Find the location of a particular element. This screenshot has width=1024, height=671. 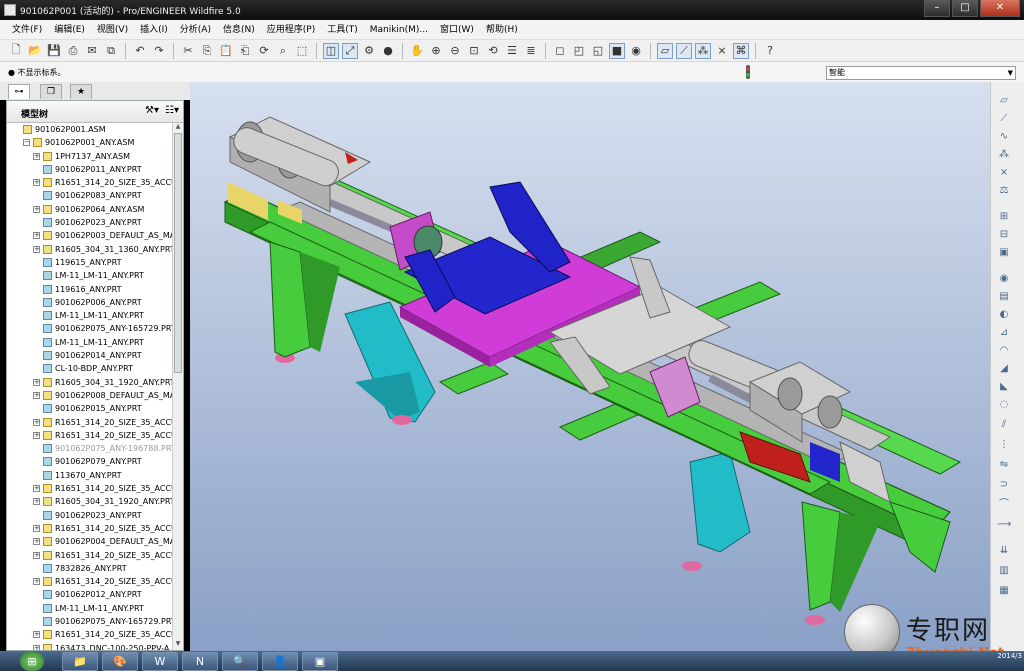

view-manager-icon: ⚙ is located at coordinates (369, 51).